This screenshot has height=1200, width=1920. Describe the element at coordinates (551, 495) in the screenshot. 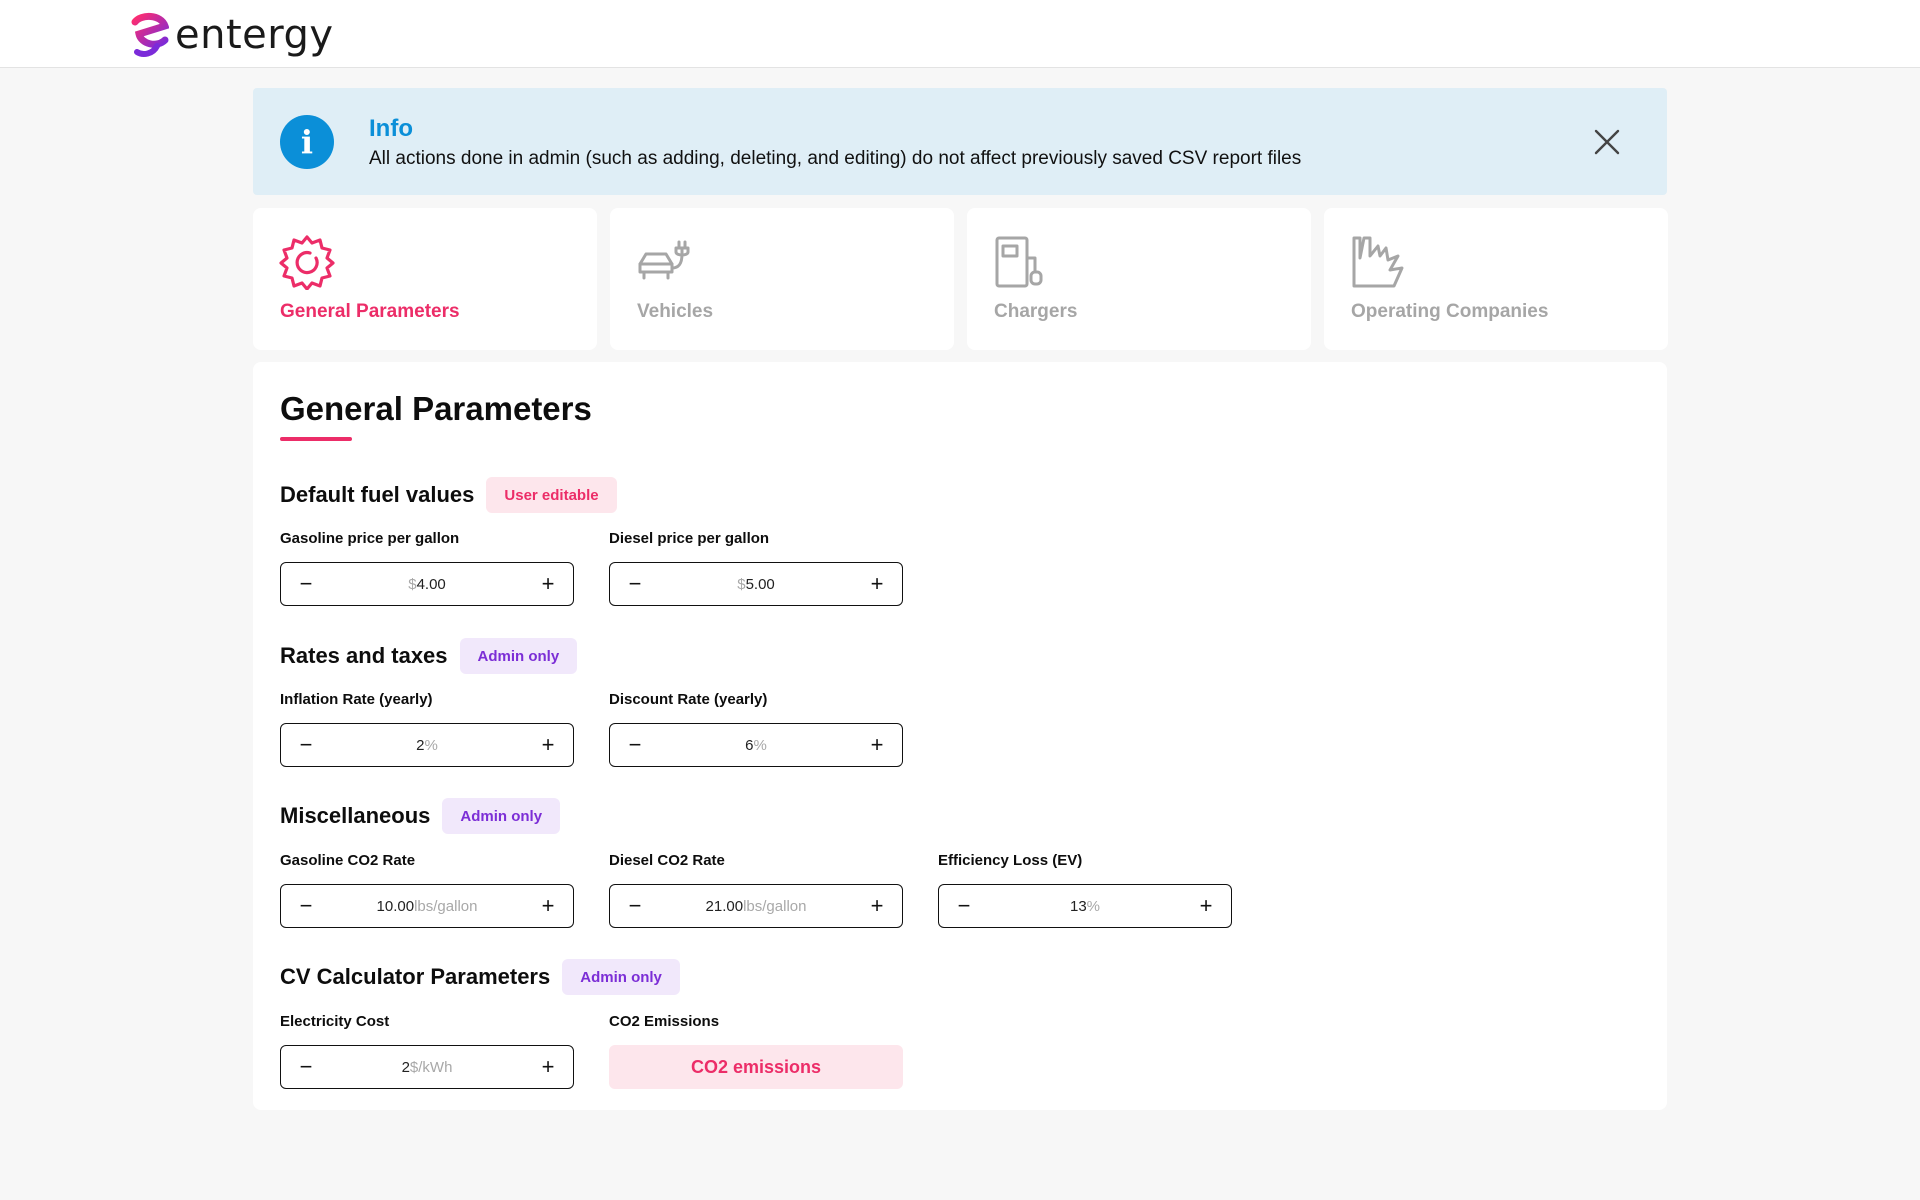

I see `user-editable-badge: User editable` at that location.